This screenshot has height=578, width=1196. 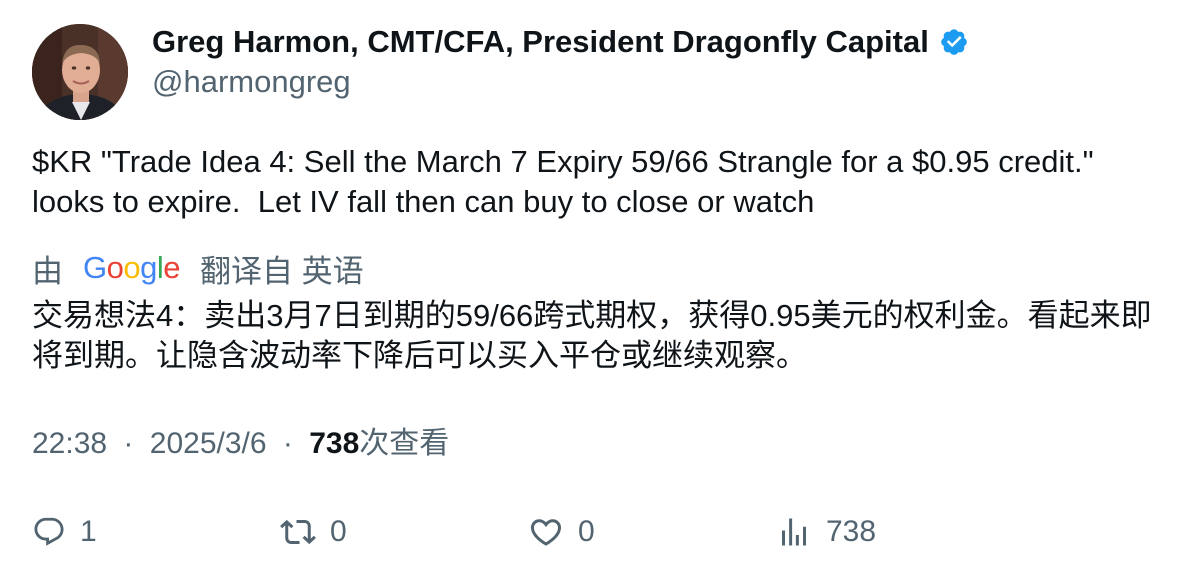 What do you see at coordinates (560, 82) in the screenshot?
I see `author-handle: @harmongreg` at bounding box center [560, 82].